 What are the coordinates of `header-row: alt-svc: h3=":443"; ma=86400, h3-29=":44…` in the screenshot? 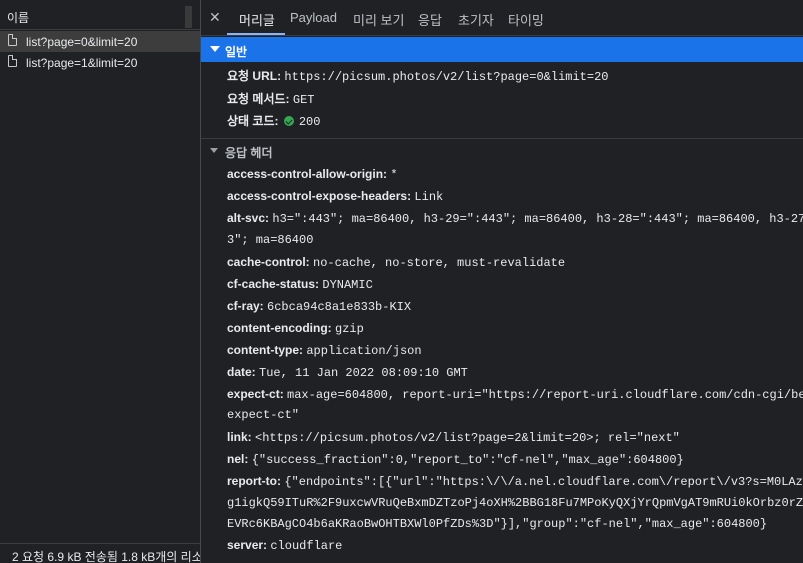 It's located at (515, 218).